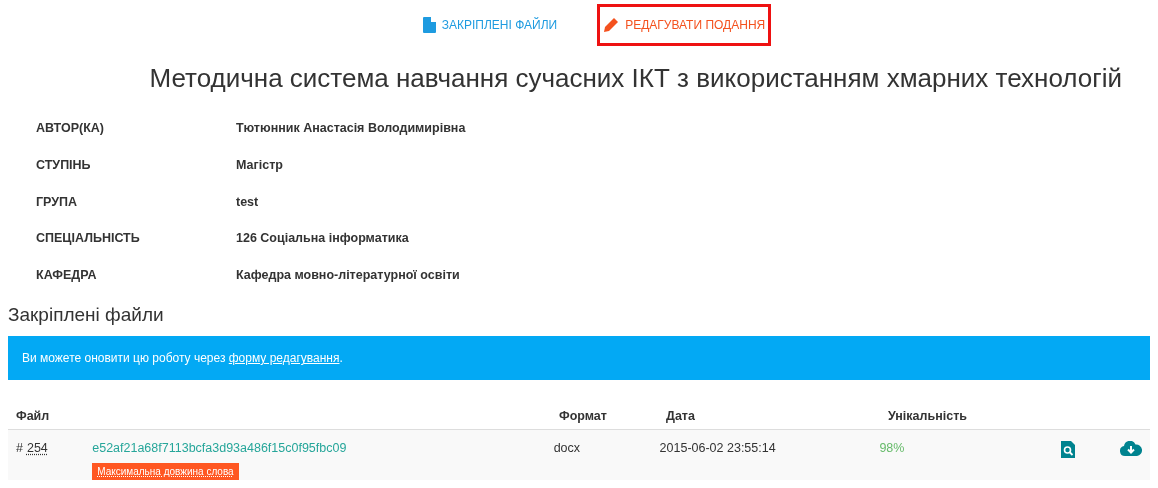 This screenshot has height=488, width=1158. What do you see at coordinates (611, 25) in the screenshot?
I see `pencil-icon` at bounding box center [611, 25].